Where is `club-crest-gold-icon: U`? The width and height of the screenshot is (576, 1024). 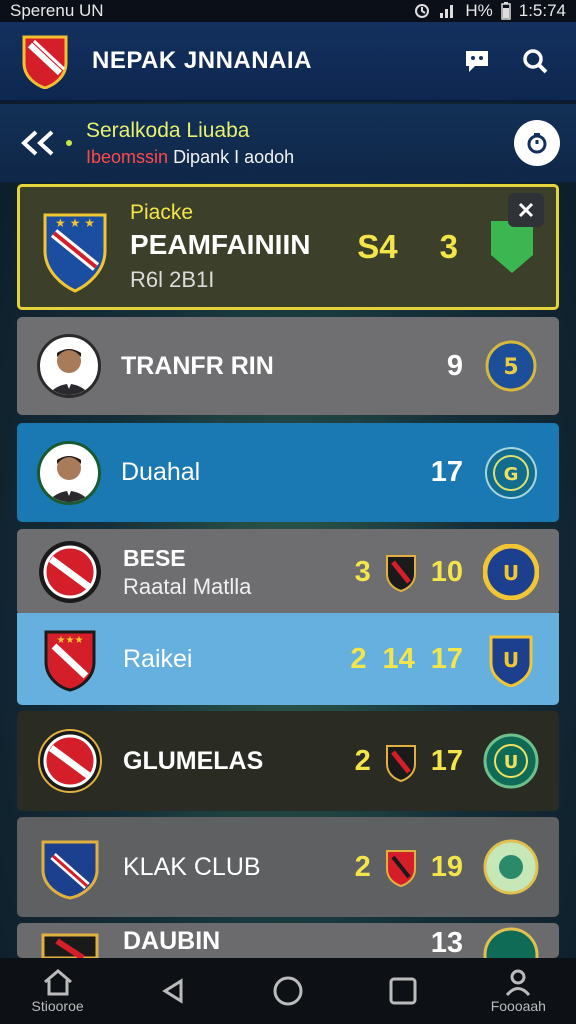 club-crest-gold-icon: U is located at coordinates (511, 572).